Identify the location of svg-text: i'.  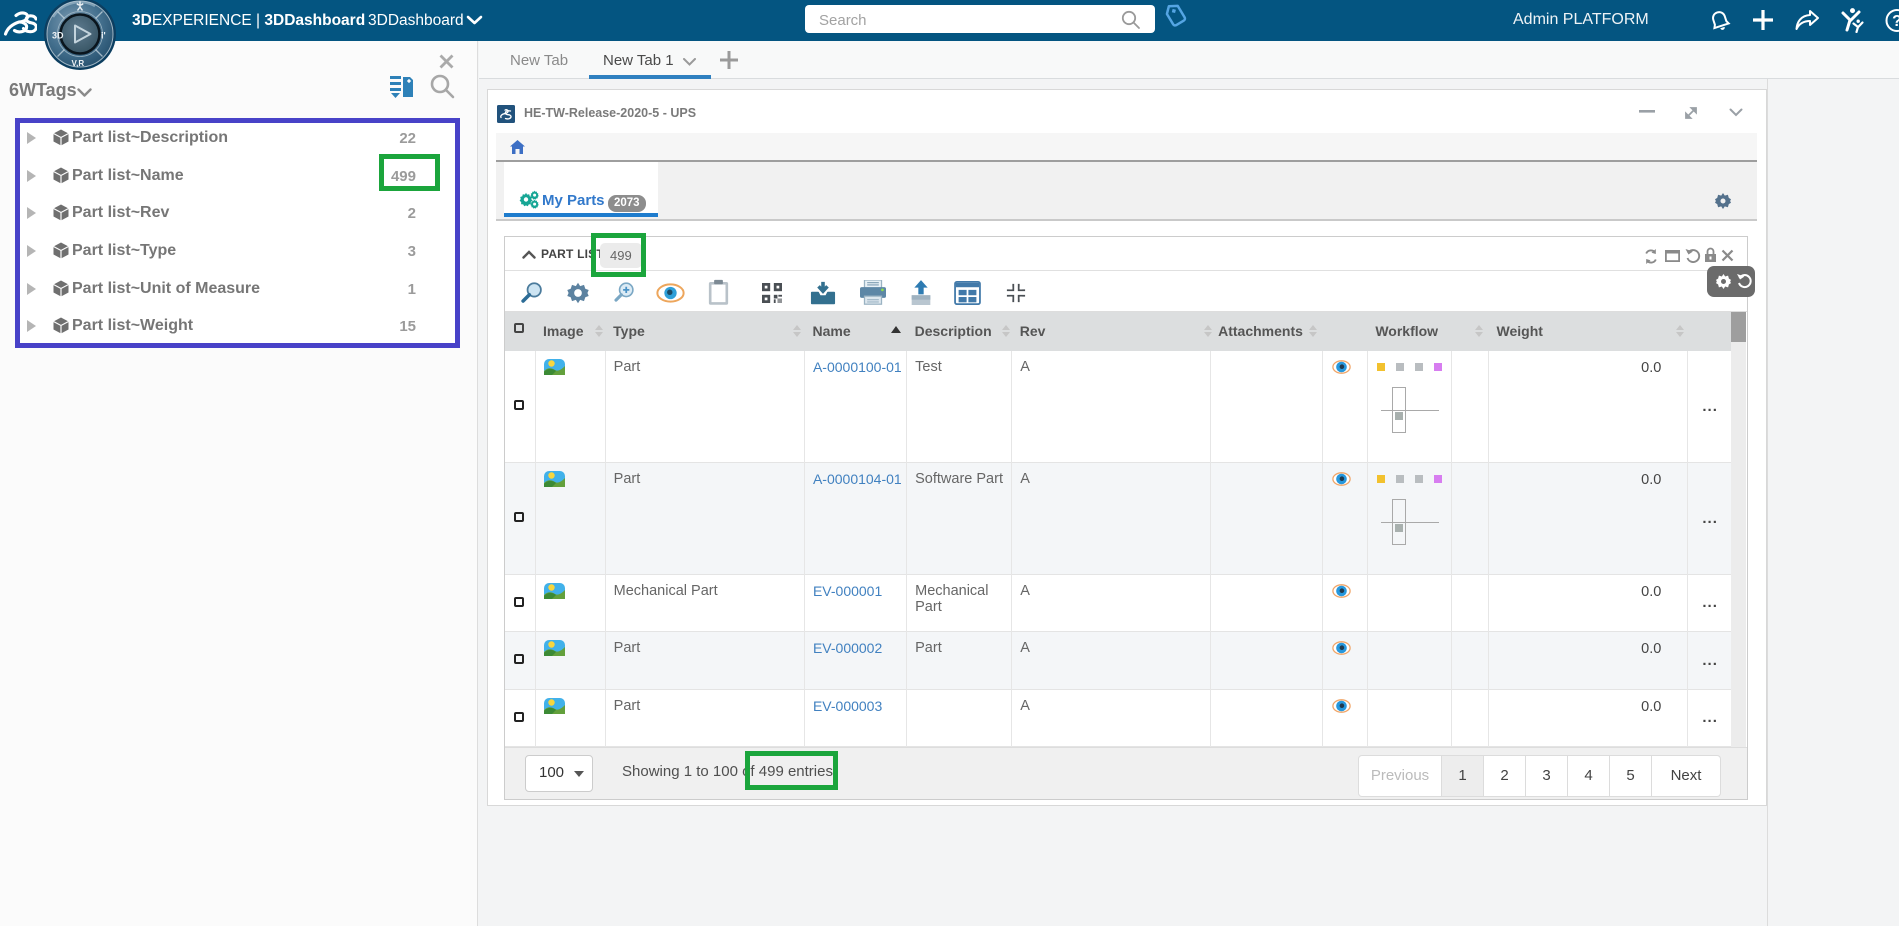
(103, 36).